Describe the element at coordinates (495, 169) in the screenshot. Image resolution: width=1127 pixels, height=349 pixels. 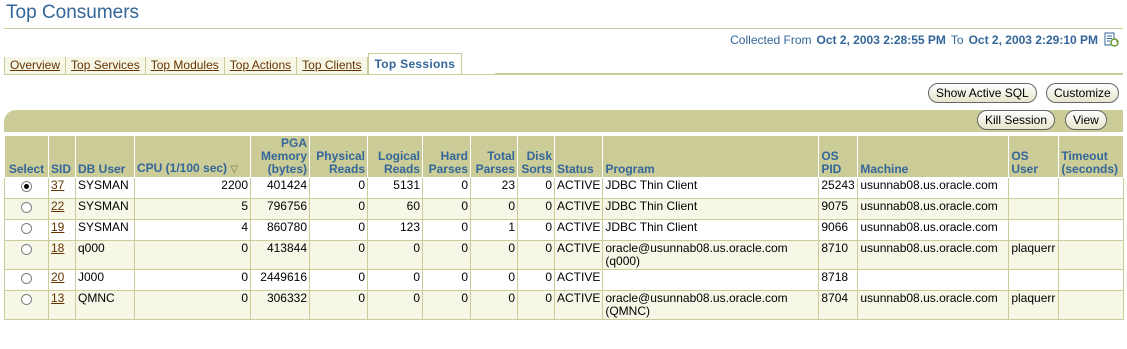
I see `tot-header-line2: Parses` at that location.